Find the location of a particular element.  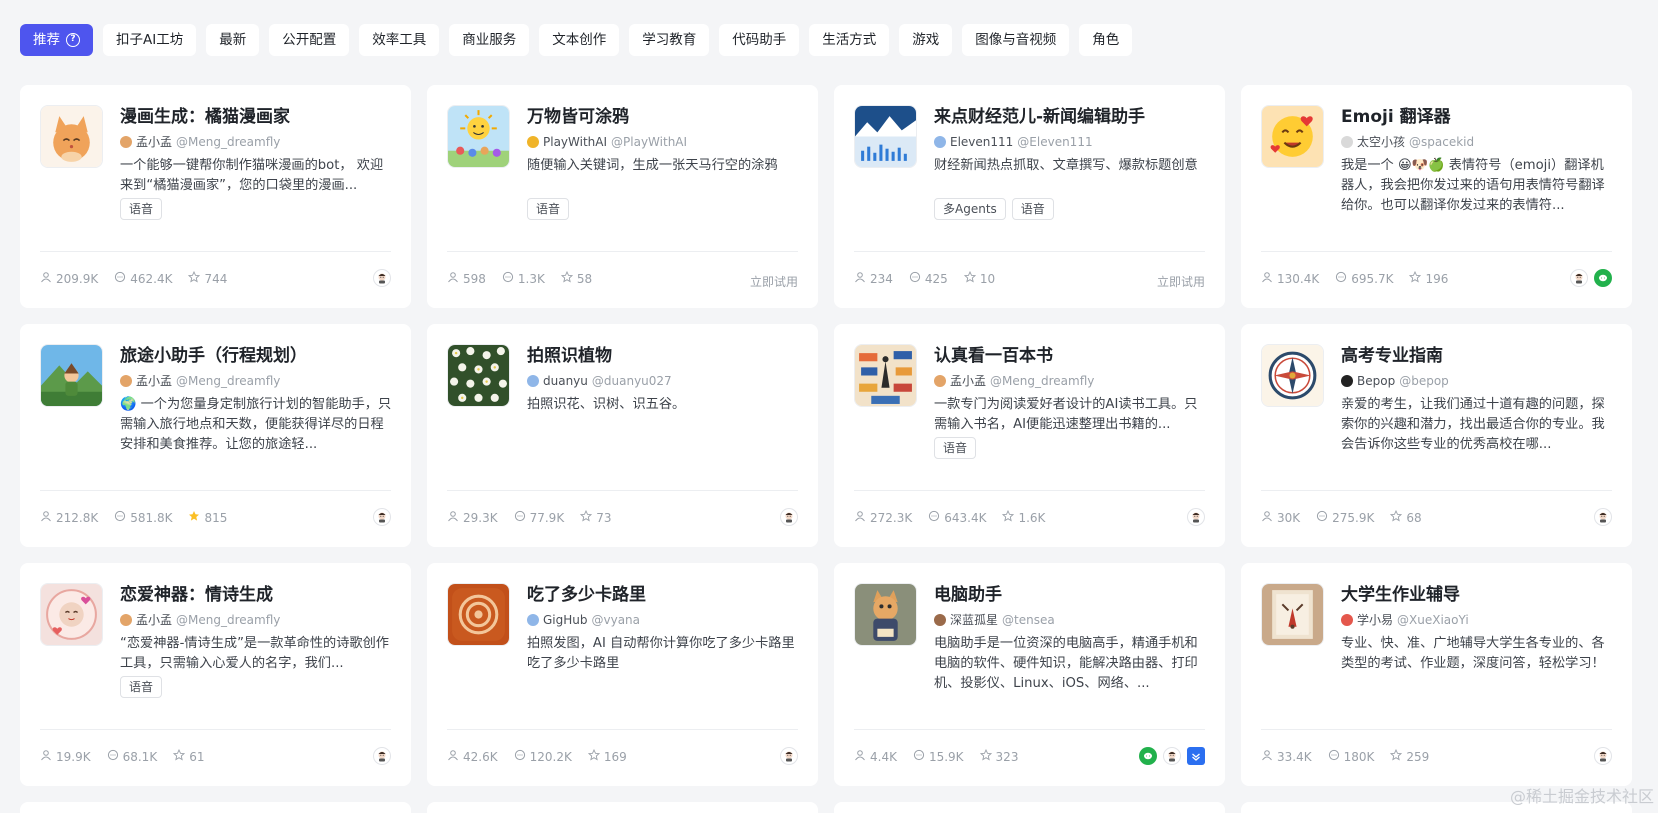

bot-title: 万物皆可涂鸦 is located at coordinates (578, 117).